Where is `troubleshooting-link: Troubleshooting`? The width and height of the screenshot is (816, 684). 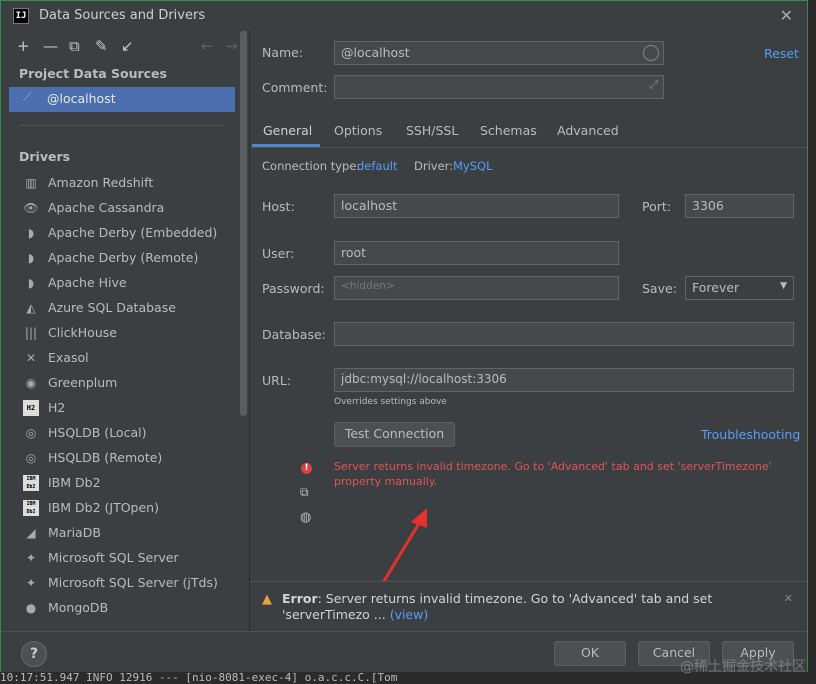 troubleshooting-link: Troubleshooting is located at coordinates (750, 434).